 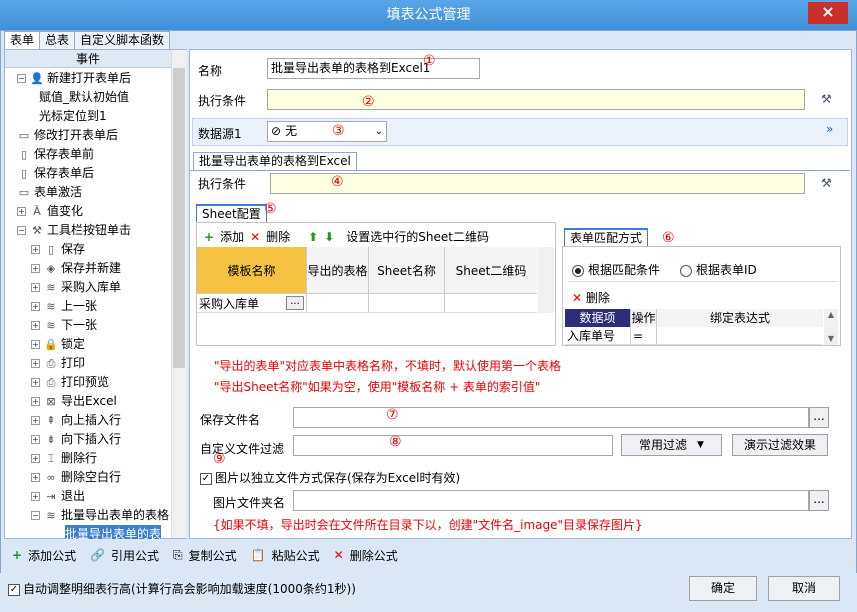 I want to click on tree-item: + ⌶ 删除行, so click(x=64, y=458).